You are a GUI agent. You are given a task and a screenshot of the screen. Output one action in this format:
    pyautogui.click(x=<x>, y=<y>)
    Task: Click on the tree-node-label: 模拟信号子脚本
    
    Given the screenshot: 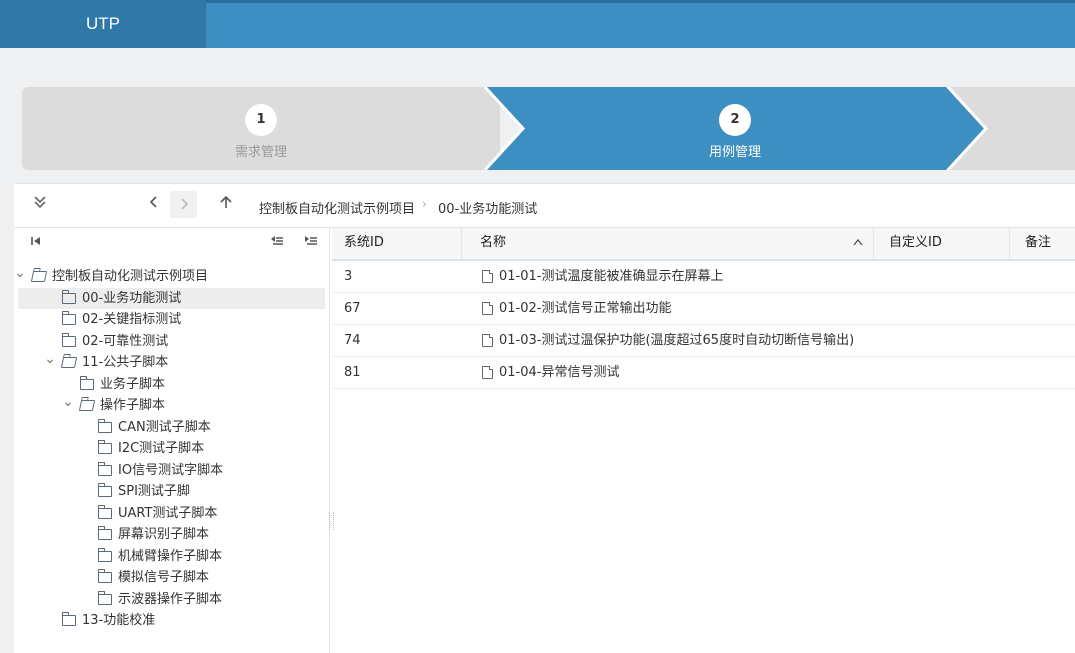 What is the action you would take?
    pyautogui.click(x=164, y=577)
    